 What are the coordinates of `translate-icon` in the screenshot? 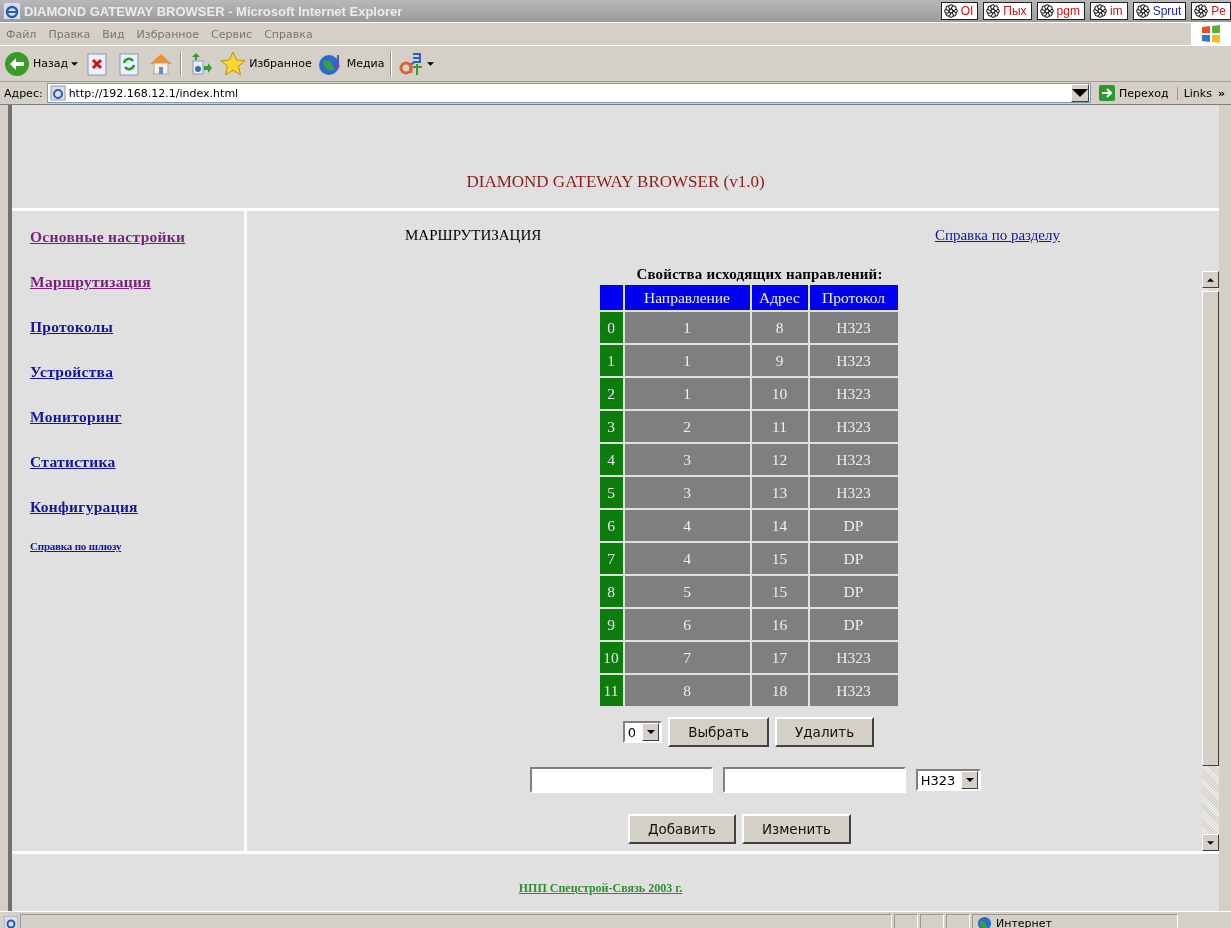 It's located at (411, 63).